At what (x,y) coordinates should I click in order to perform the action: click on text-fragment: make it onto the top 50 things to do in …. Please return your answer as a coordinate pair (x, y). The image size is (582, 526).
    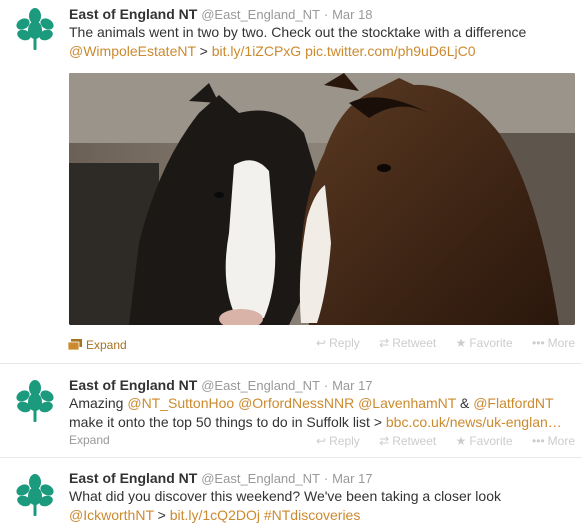
    Looking at the image, I should click on (227, 422).